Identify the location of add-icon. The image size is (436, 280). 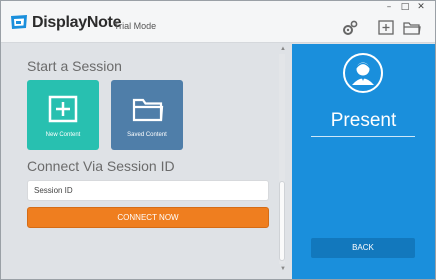
(386, 27).